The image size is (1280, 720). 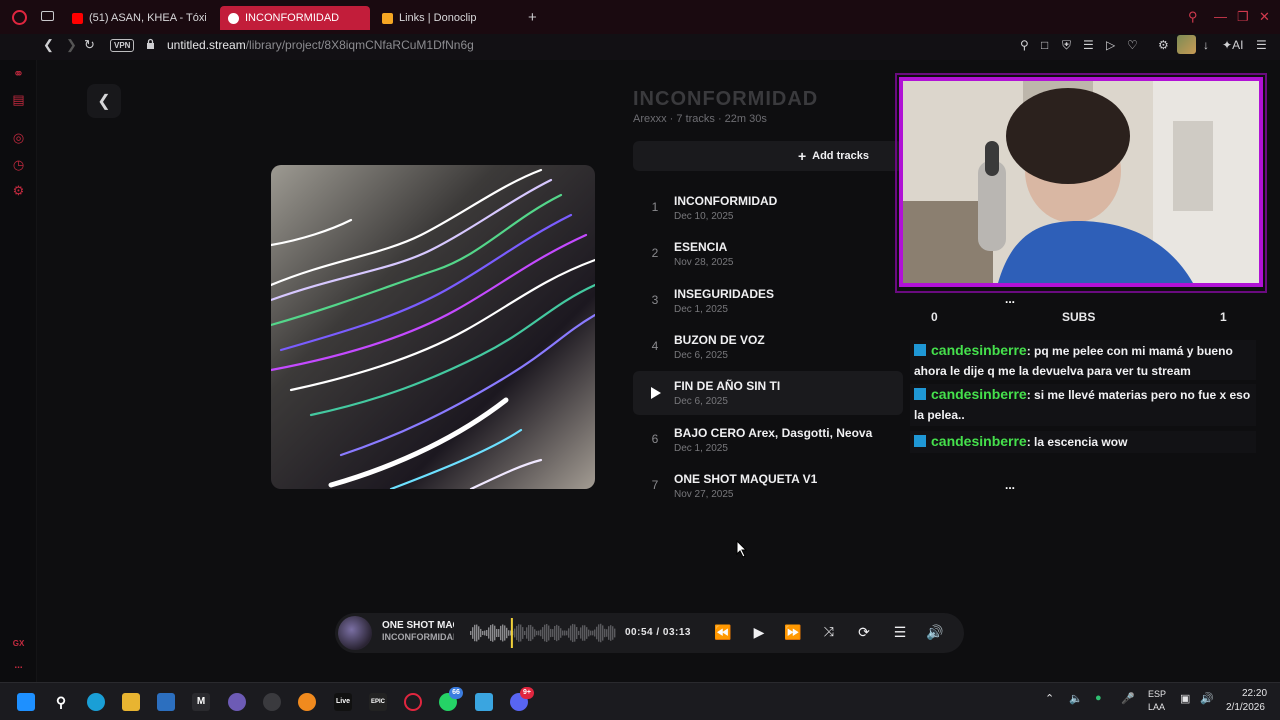 What do you see at coordinates (1261, 45) in the screenshot?
I see `menu-icon: ☰` at bounding box center [1261, 45].